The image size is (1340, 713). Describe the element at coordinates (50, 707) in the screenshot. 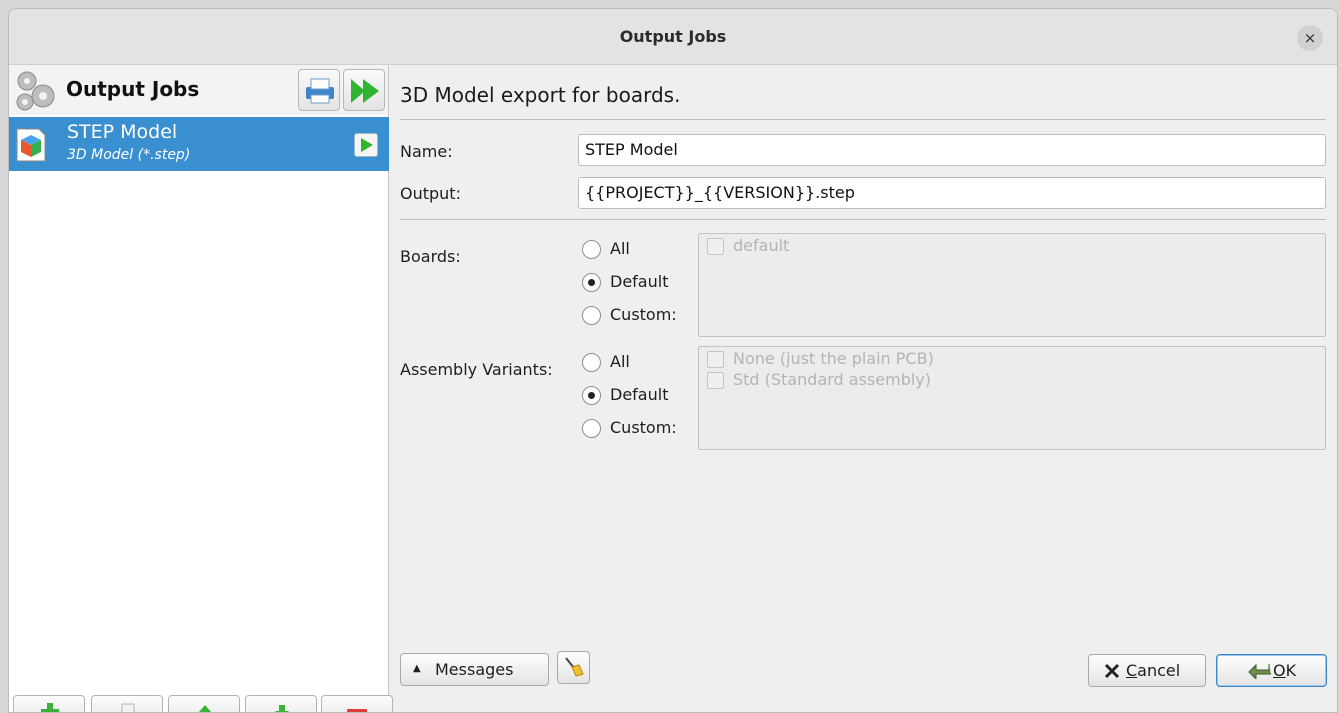

I see `add-icon` at that location.